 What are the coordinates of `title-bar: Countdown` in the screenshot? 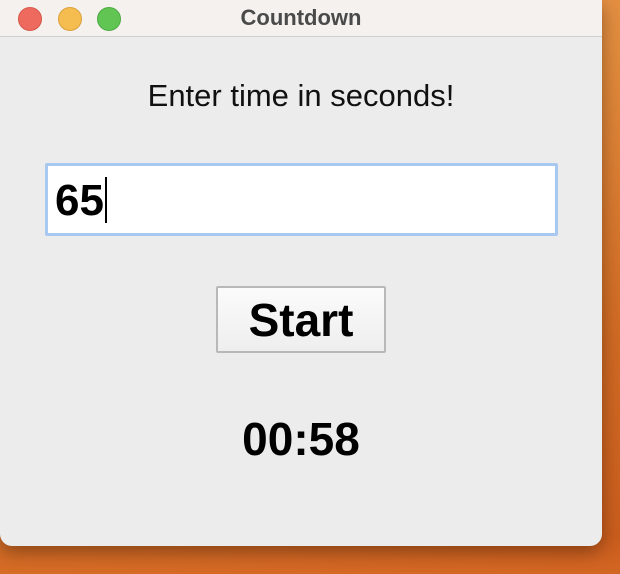 It's located at (301, 18).